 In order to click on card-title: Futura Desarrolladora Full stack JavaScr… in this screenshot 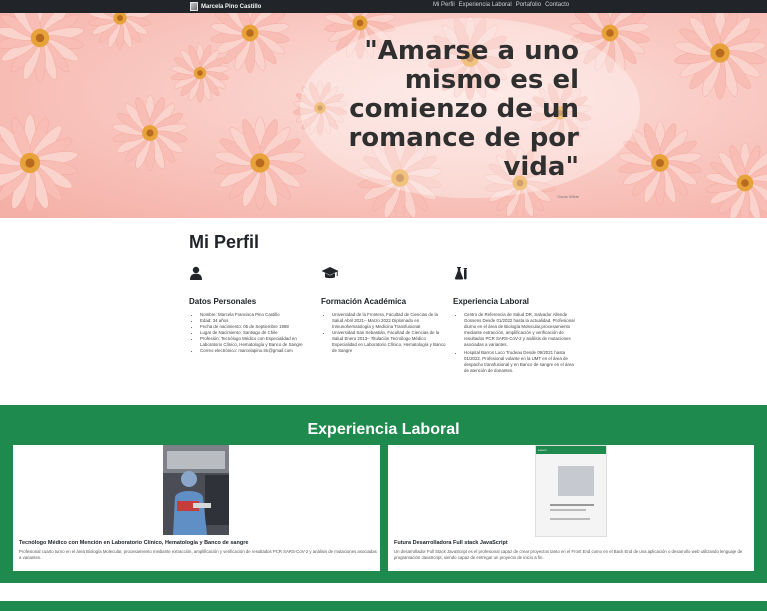, I will do `click(451, 543)`.